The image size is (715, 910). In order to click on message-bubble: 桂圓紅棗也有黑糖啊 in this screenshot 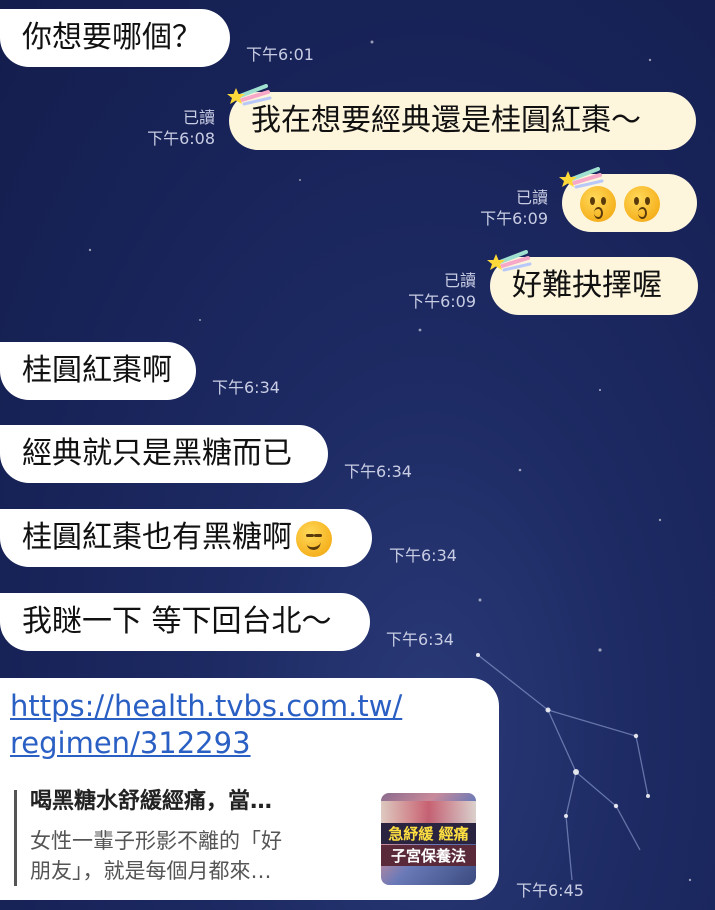, I will do `click(186, 538)`.